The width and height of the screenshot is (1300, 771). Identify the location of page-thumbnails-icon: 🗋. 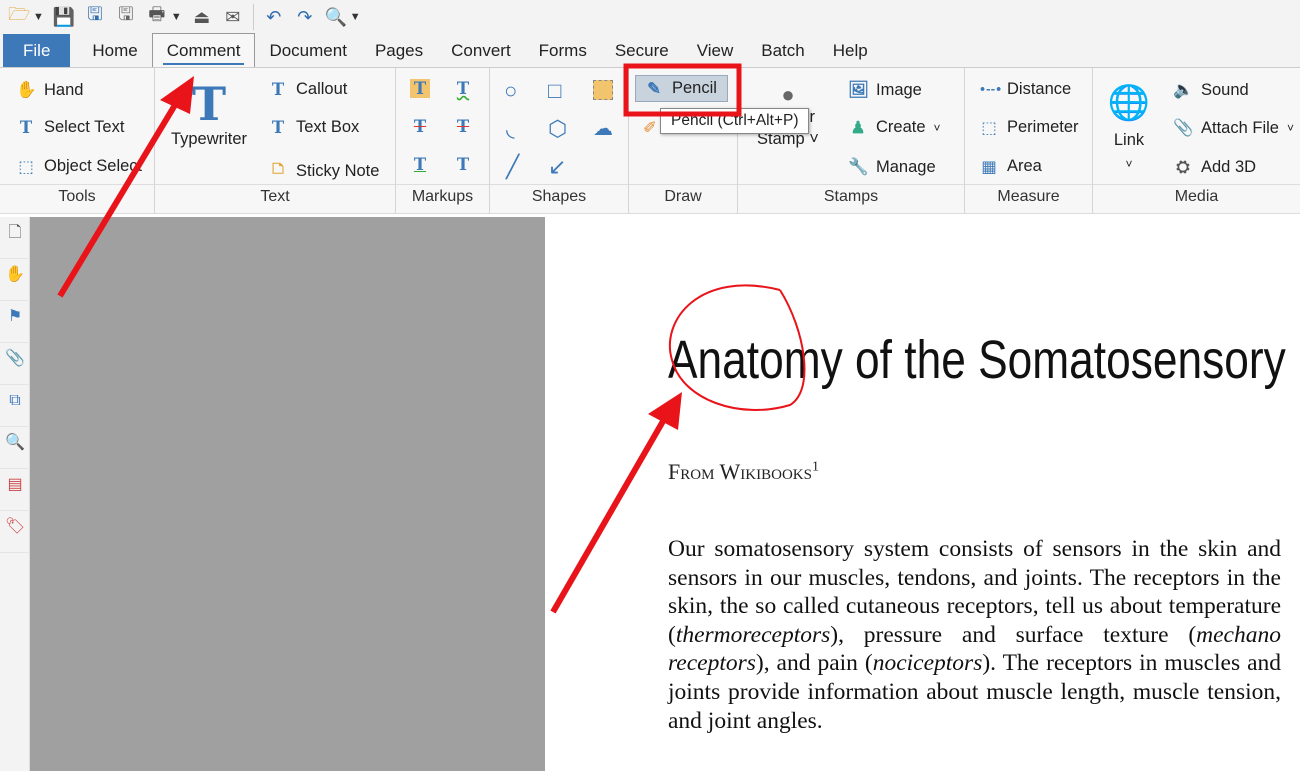
(15, 238).